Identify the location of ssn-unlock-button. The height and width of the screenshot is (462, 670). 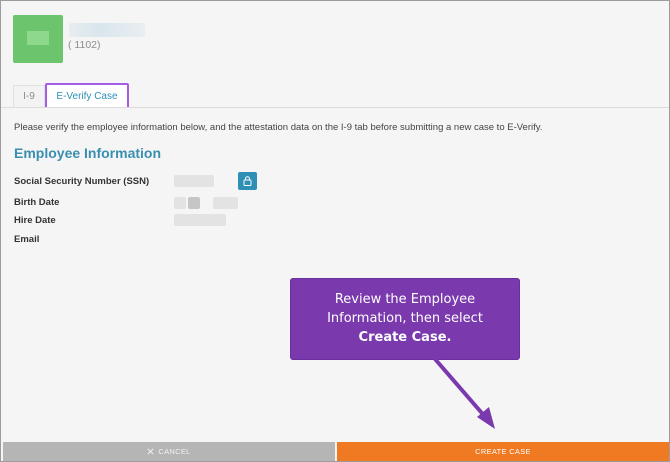
(247, 181).